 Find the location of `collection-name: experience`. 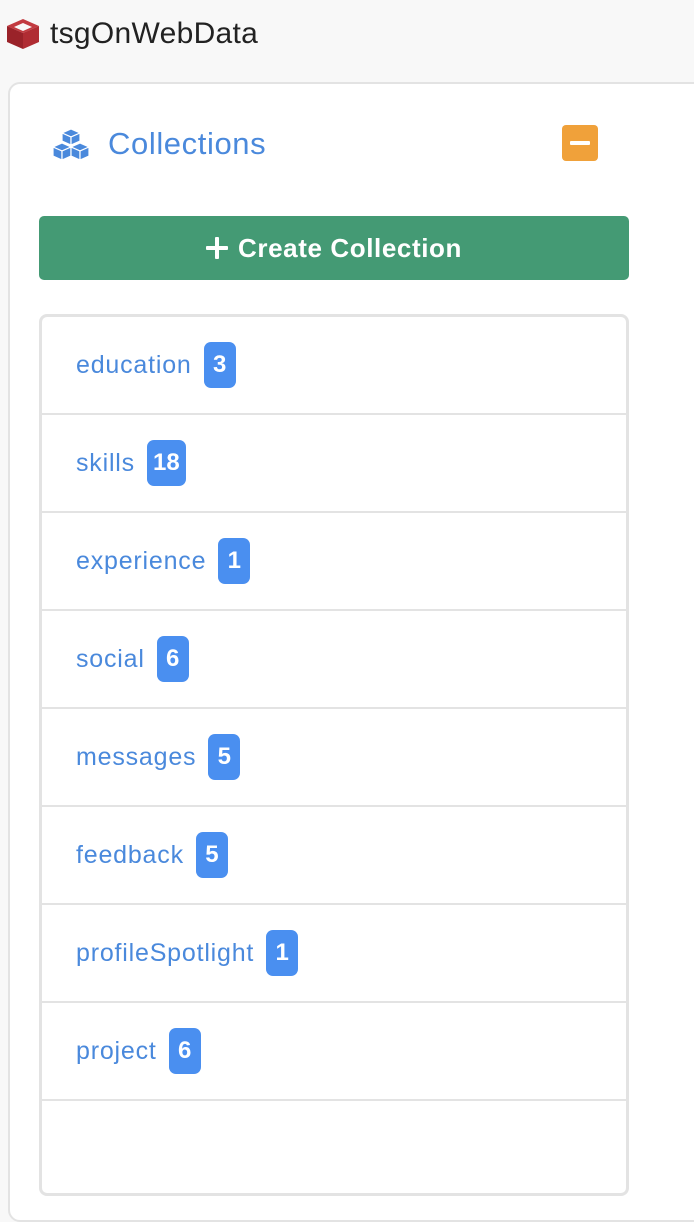

collection-name: experience is located at coordinates (141, 560).